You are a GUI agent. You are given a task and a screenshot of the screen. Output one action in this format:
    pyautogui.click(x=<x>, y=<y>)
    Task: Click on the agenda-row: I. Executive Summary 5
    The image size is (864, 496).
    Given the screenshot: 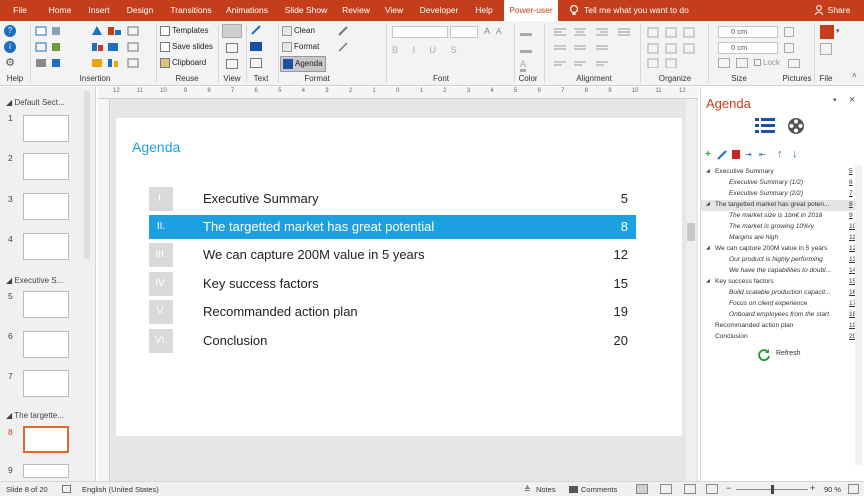 What is the action you would take?
    pyautogui.click(x=392, y=199)
    